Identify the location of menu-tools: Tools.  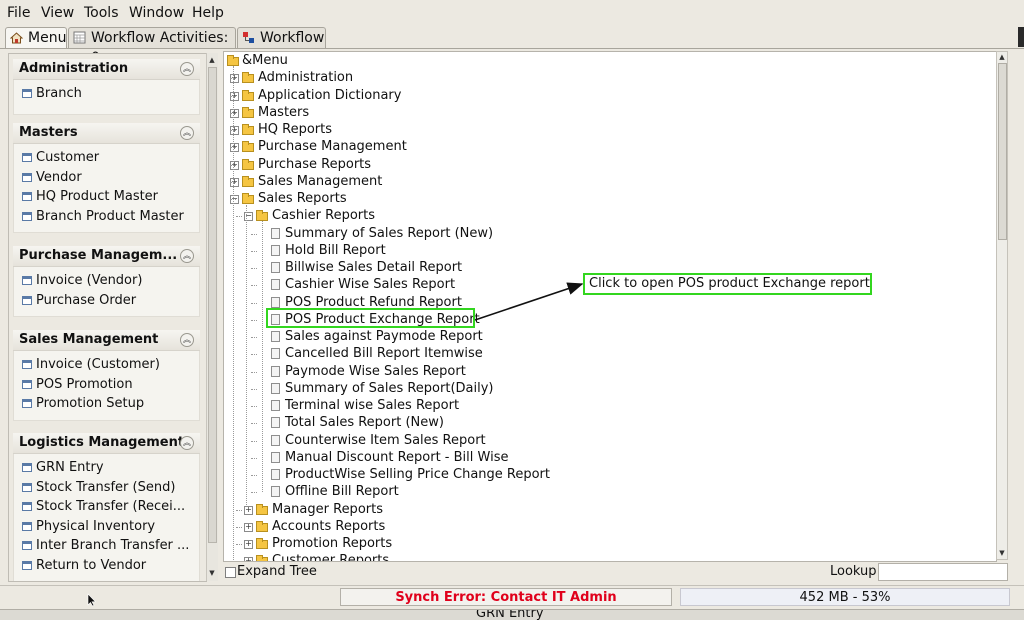
(101, 13).